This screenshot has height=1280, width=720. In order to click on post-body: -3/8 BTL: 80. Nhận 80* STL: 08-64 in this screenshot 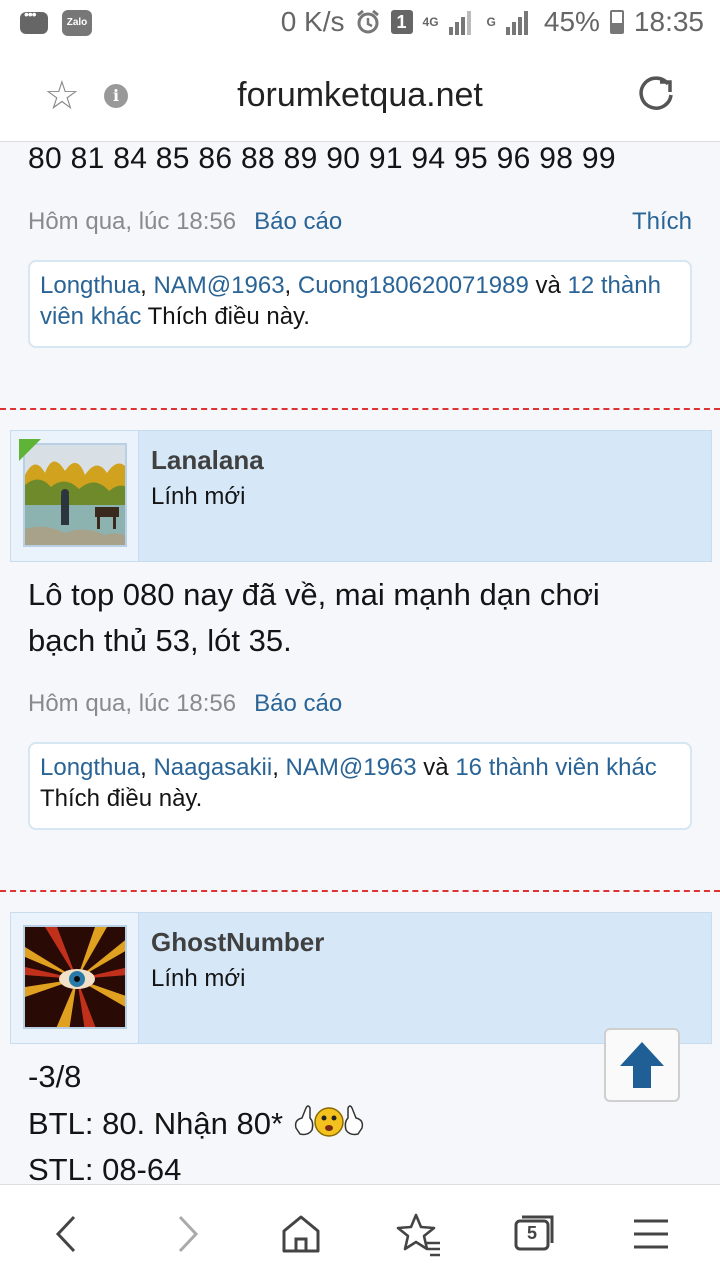, I will do `click(197, 1119)`.